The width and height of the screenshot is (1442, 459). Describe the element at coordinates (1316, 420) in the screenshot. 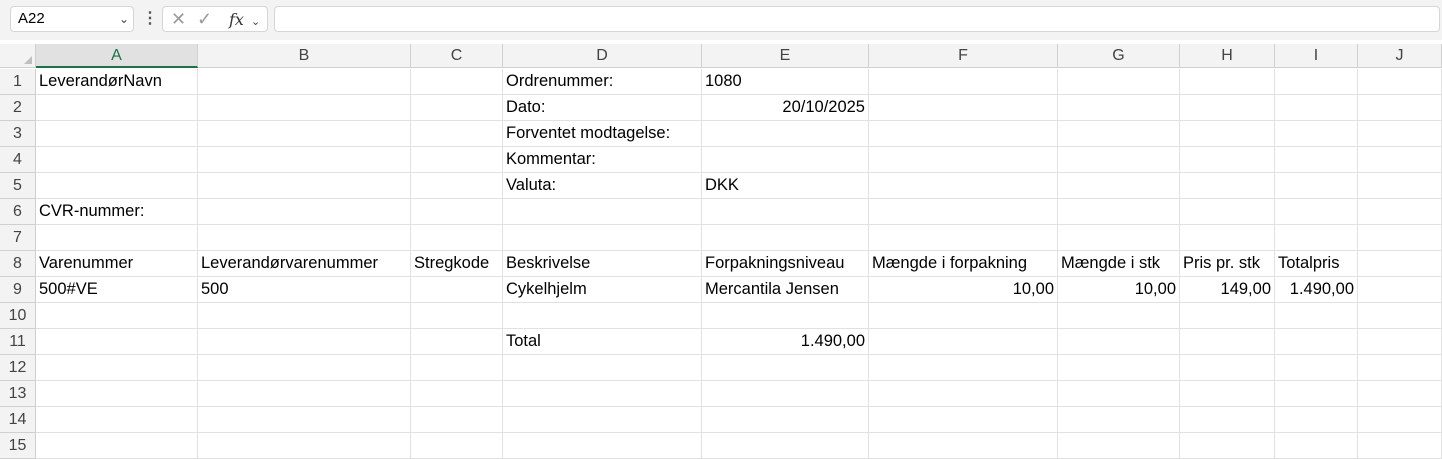

I see `cell-i14` at that location.